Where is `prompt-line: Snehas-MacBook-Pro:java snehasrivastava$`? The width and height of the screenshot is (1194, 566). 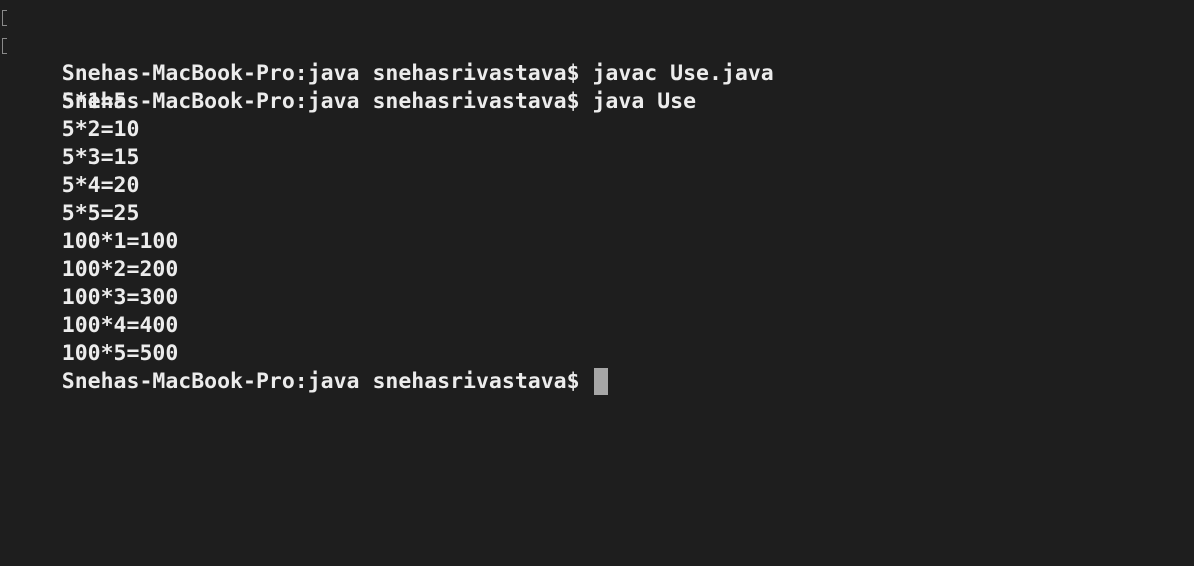 prompt-line: Snehas-MacBook-Pro:java snehasrivastava$ is located at coordinates (602, 367).